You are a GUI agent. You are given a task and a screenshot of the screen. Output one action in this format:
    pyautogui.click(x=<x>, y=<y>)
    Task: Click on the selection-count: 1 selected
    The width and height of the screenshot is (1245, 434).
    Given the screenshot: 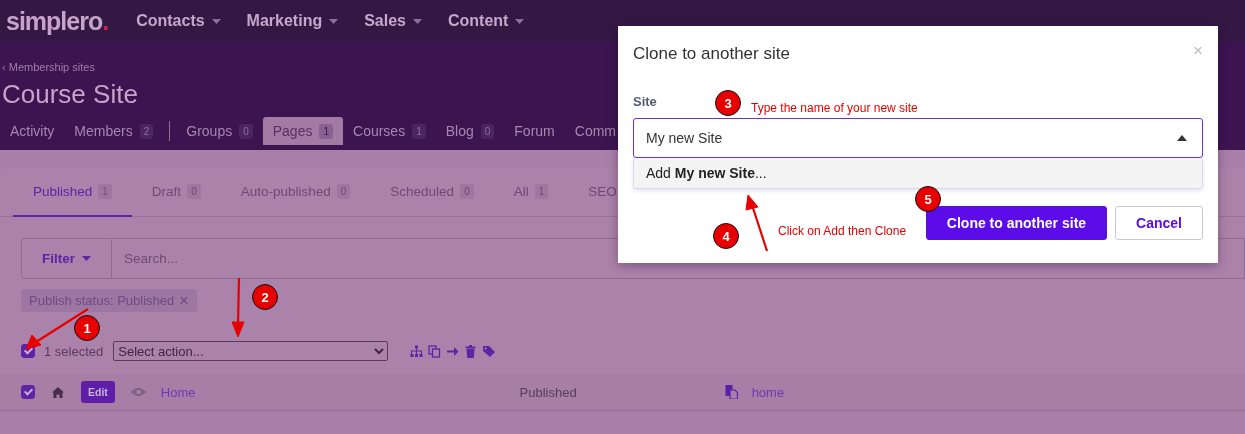 What is the action you would take?
    pyautogui.click(x=74, y=351)
    